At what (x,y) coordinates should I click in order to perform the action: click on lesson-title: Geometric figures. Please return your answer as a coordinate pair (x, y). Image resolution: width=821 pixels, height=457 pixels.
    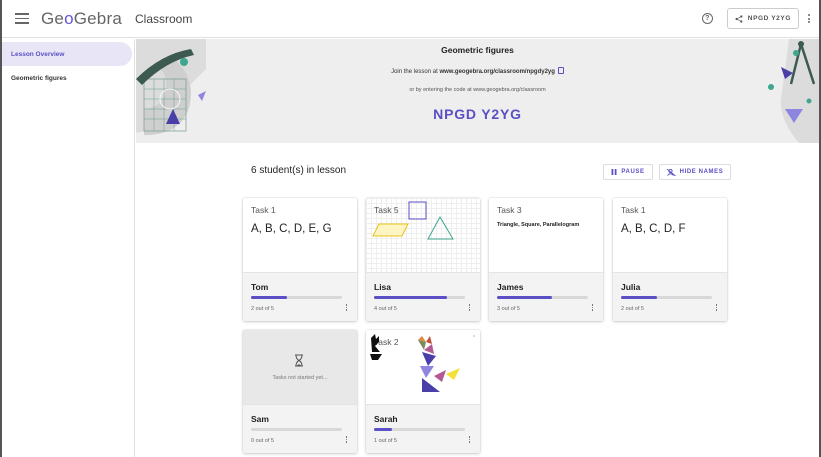
    Looking at the image, I should click on (477, 50).